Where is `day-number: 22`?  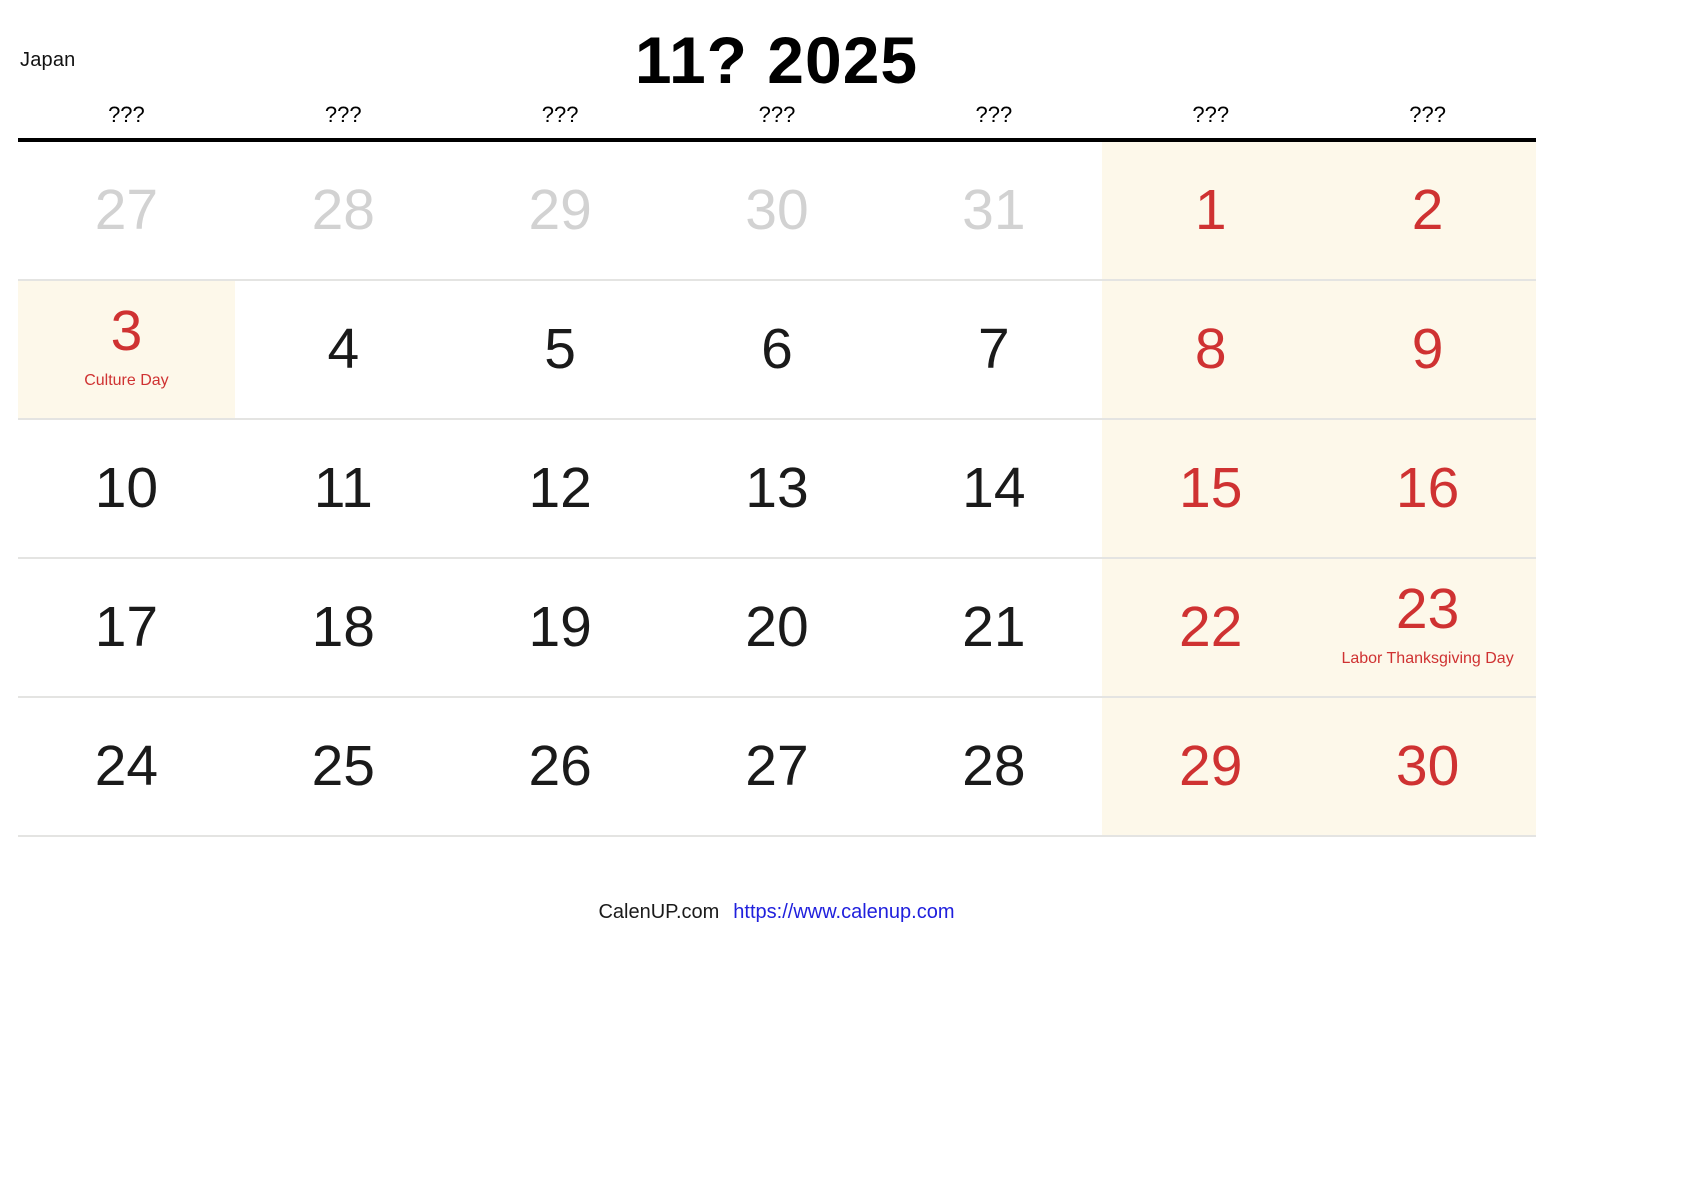 day-number: 22 is located at coordinates (1211, 627).